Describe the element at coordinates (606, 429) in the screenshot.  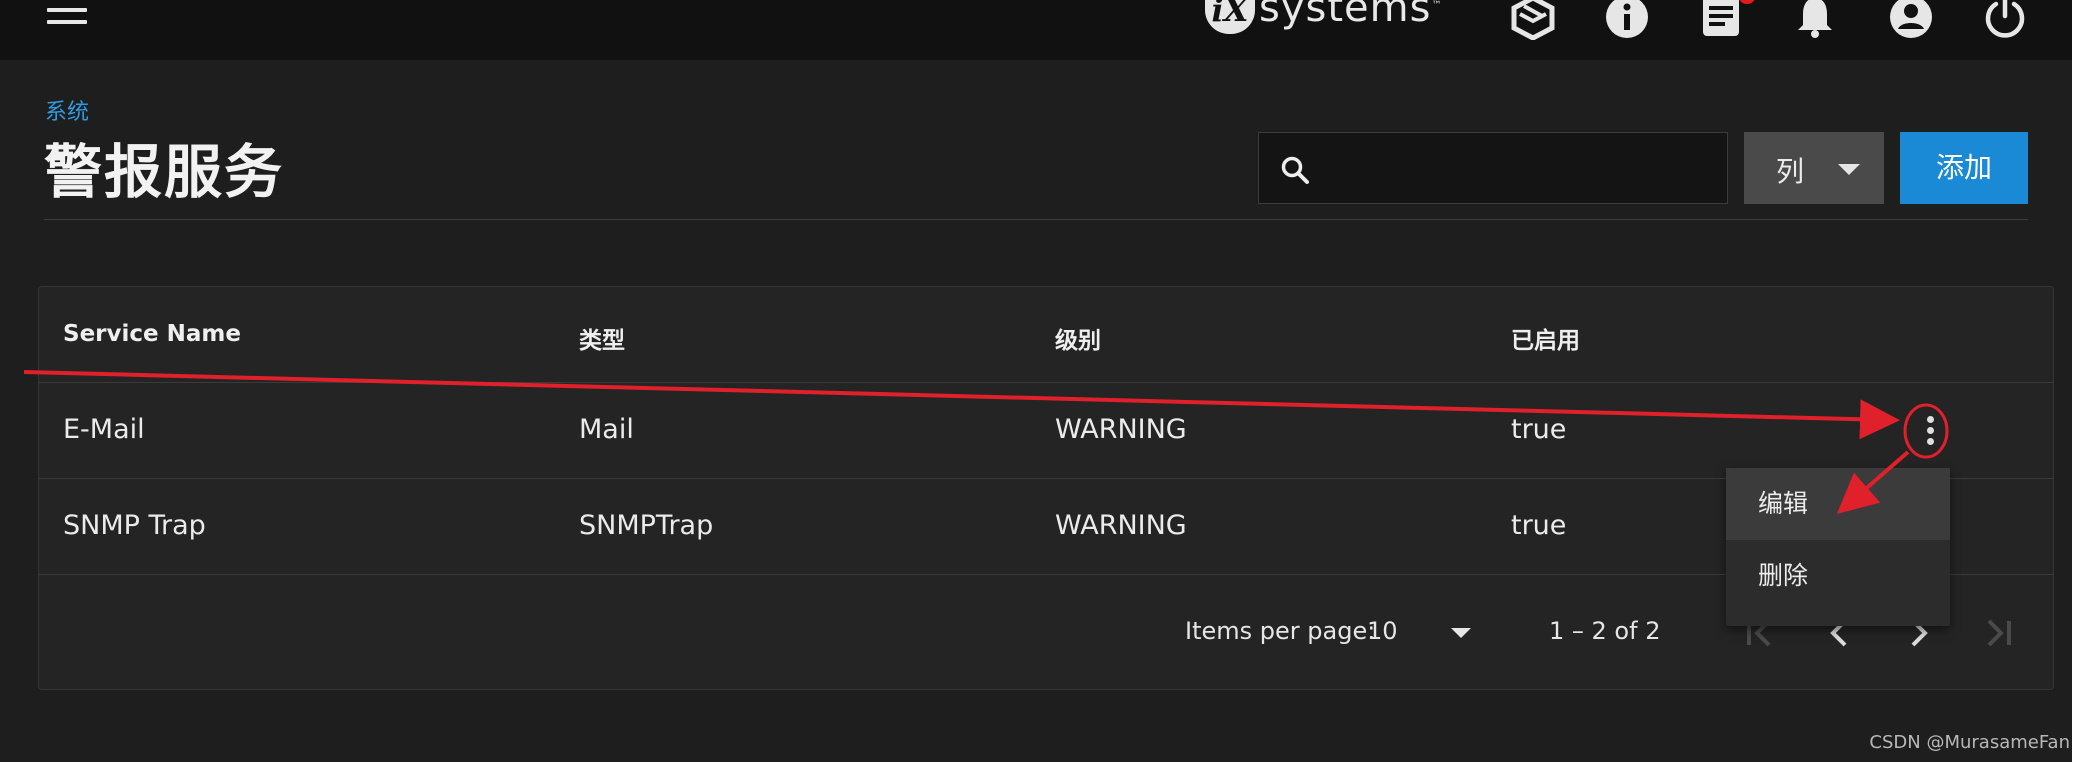
I see `cell-type: Mail` at that location.